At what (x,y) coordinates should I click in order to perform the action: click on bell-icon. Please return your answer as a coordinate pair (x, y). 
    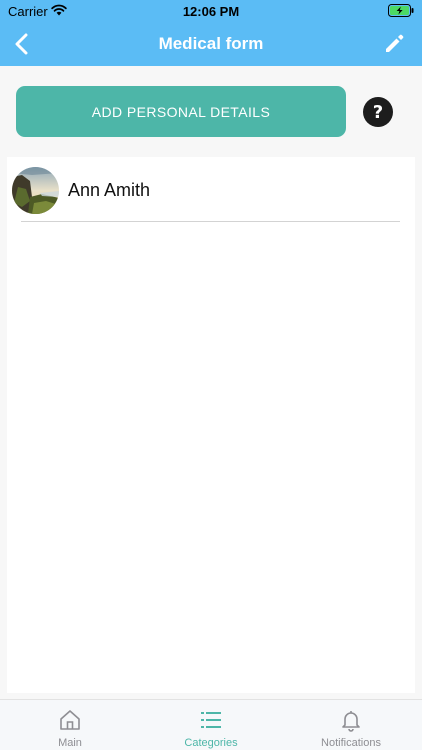
    Looking at the image, I should click on (351, 721).